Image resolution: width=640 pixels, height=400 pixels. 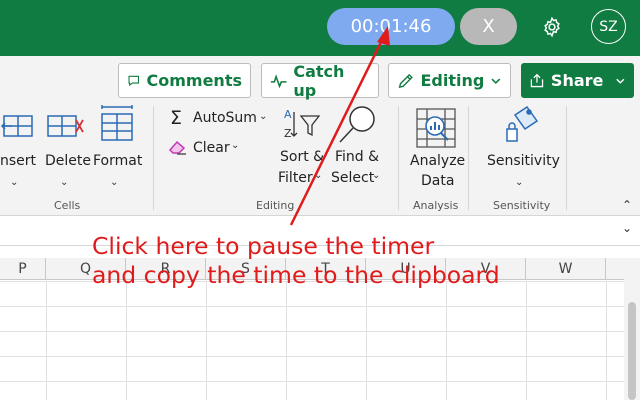 I want to click on gear-icon, so click(x=552, y=27).